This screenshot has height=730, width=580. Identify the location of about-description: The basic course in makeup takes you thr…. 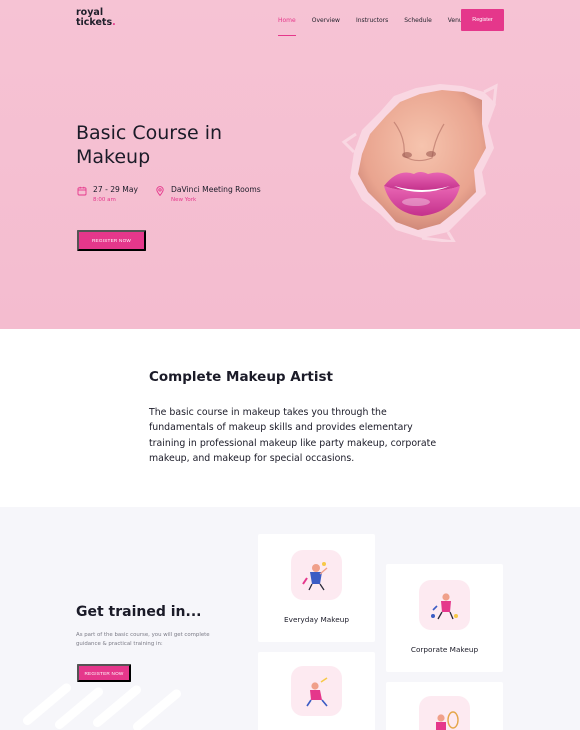
(293, 435).